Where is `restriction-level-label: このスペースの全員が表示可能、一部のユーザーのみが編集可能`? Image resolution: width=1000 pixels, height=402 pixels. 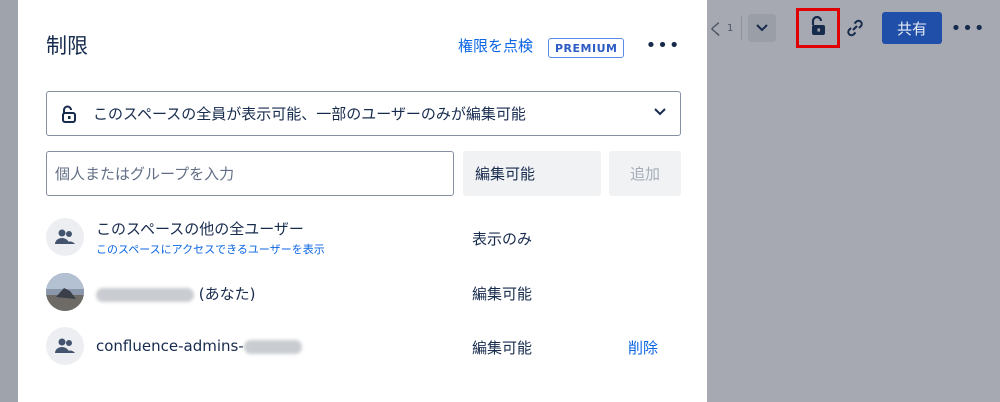 restriction-level-label: このスペースの全員が表示可能、一部のユーザーのみが編集可能 is located at coordinates (309, 114).